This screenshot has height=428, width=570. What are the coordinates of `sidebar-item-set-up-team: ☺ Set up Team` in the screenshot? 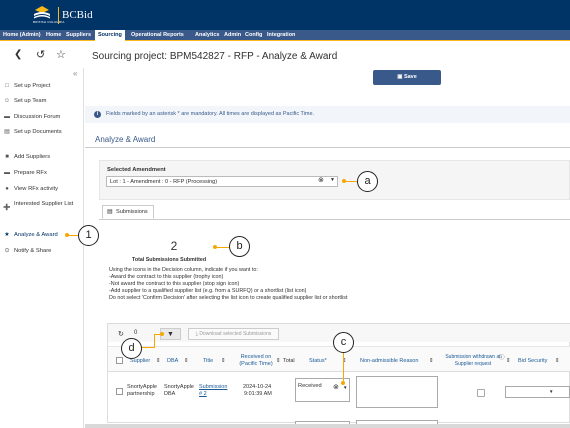 It's located at (42, 101).